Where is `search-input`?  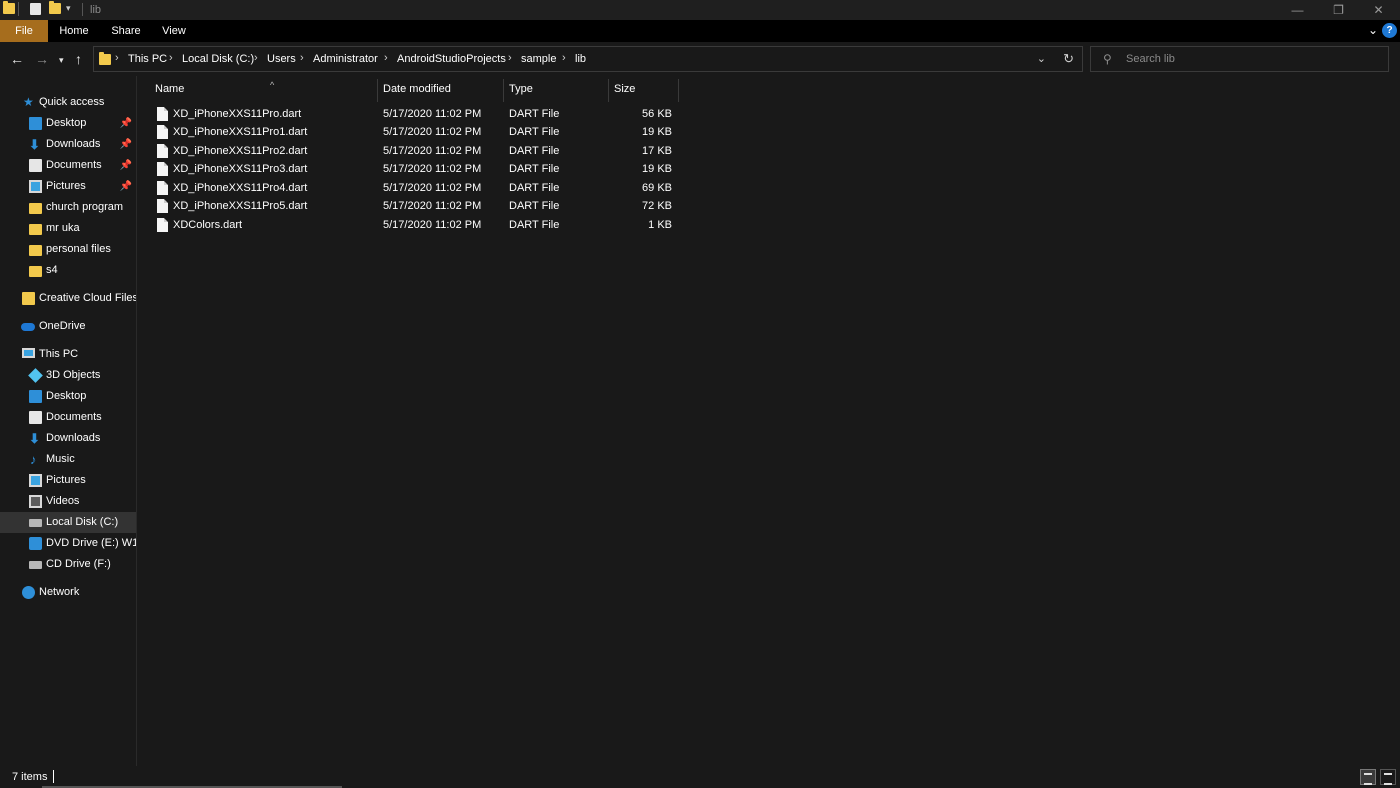 search-input is located at coordinates (1251, 59).